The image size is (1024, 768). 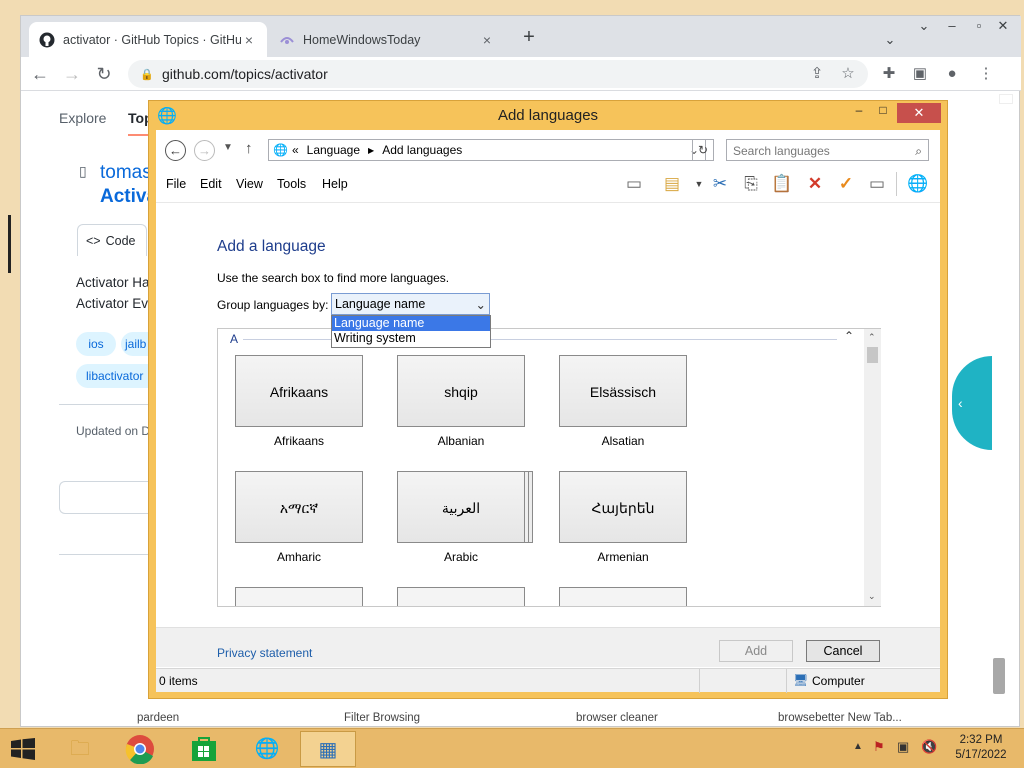 What do you see at coordinates (228, 147) in the screenshot?
I see `recent-dropdown-icon: ▼` at bounding box center [228, 147].